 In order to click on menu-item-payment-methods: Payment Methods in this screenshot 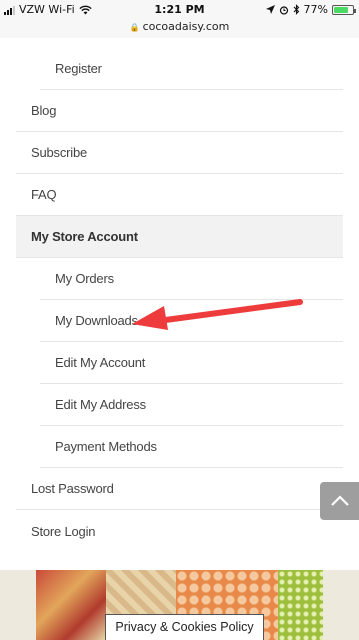, I will do `click(191, 447)`.